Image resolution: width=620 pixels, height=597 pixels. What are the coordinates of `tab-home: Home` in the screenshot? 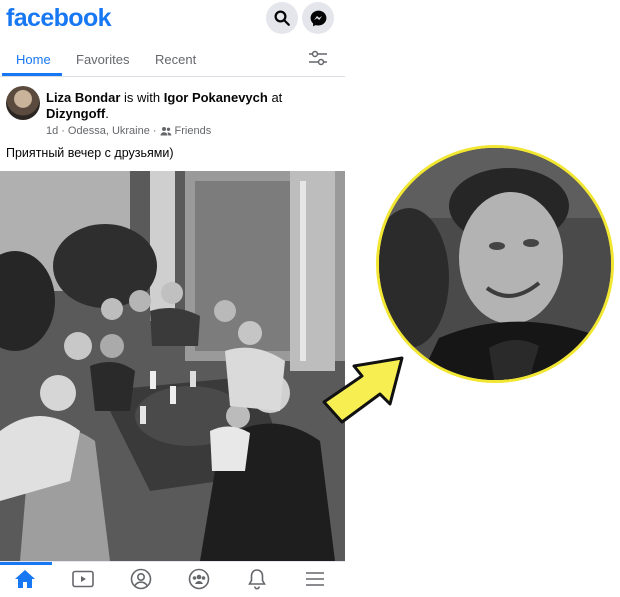 It's located at (33, 59).